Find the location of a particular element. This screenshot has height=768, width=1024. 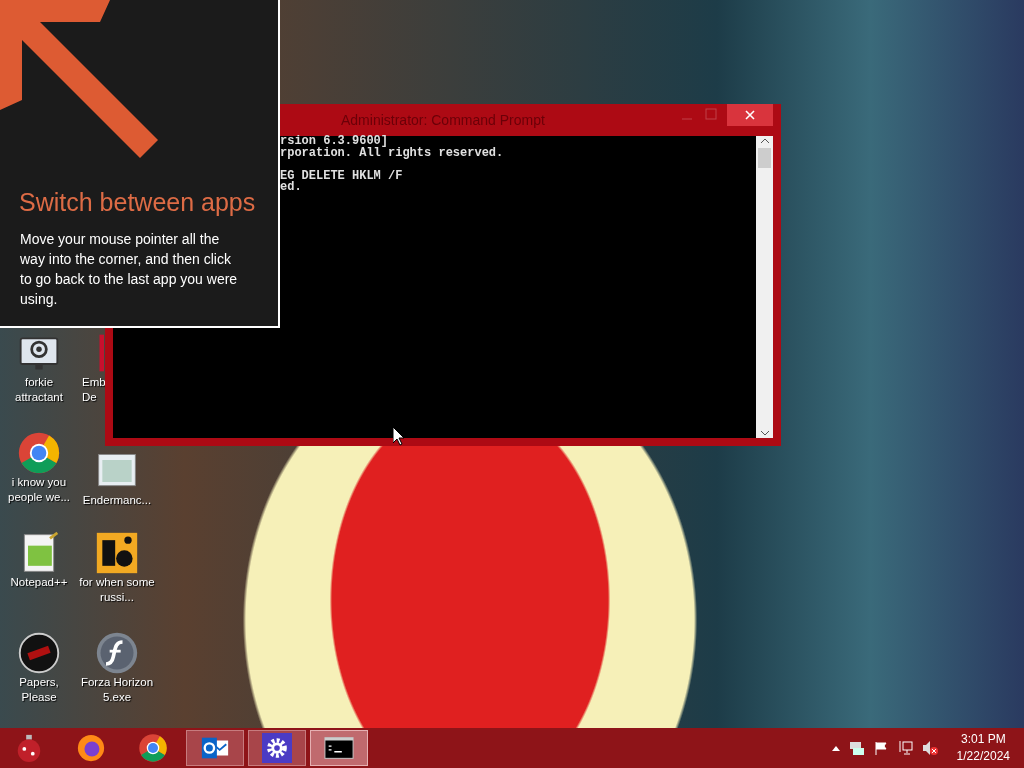

arrow-icon is located at coordinates (80, 80).